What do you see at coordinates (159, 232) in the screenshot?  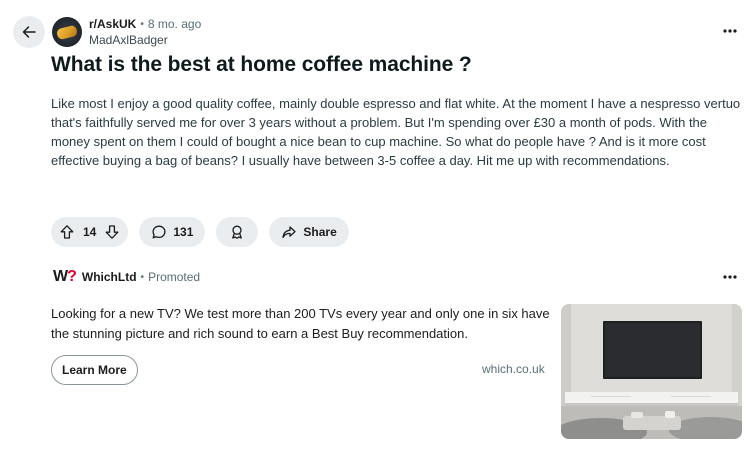 I see `speech-bubble-icon` at bounding box center [159, 232].